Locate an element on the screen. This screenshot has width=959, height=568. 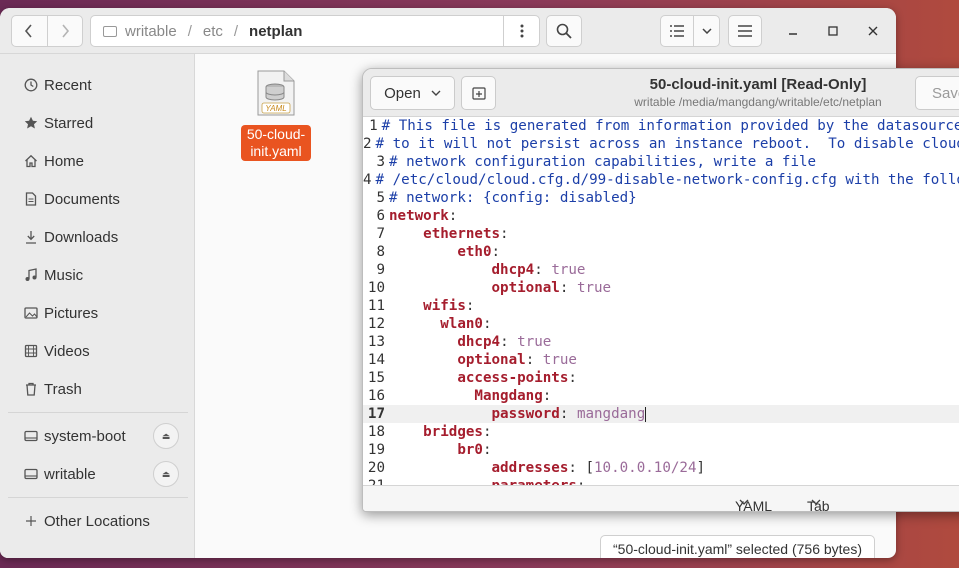
sidebar-item-trash: Trash is located at coordinates (97, 389).